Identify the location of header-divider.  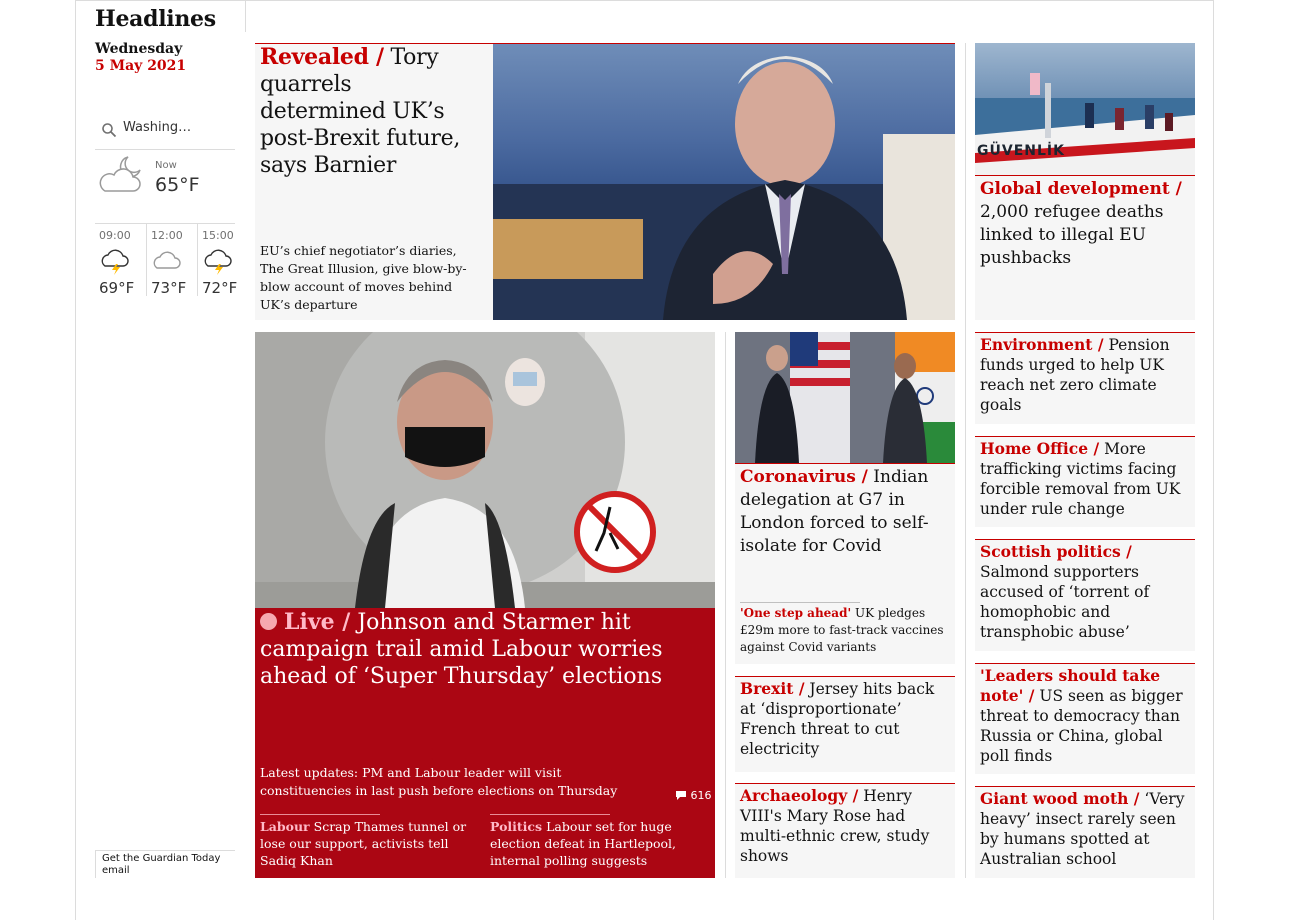
(245, 16).